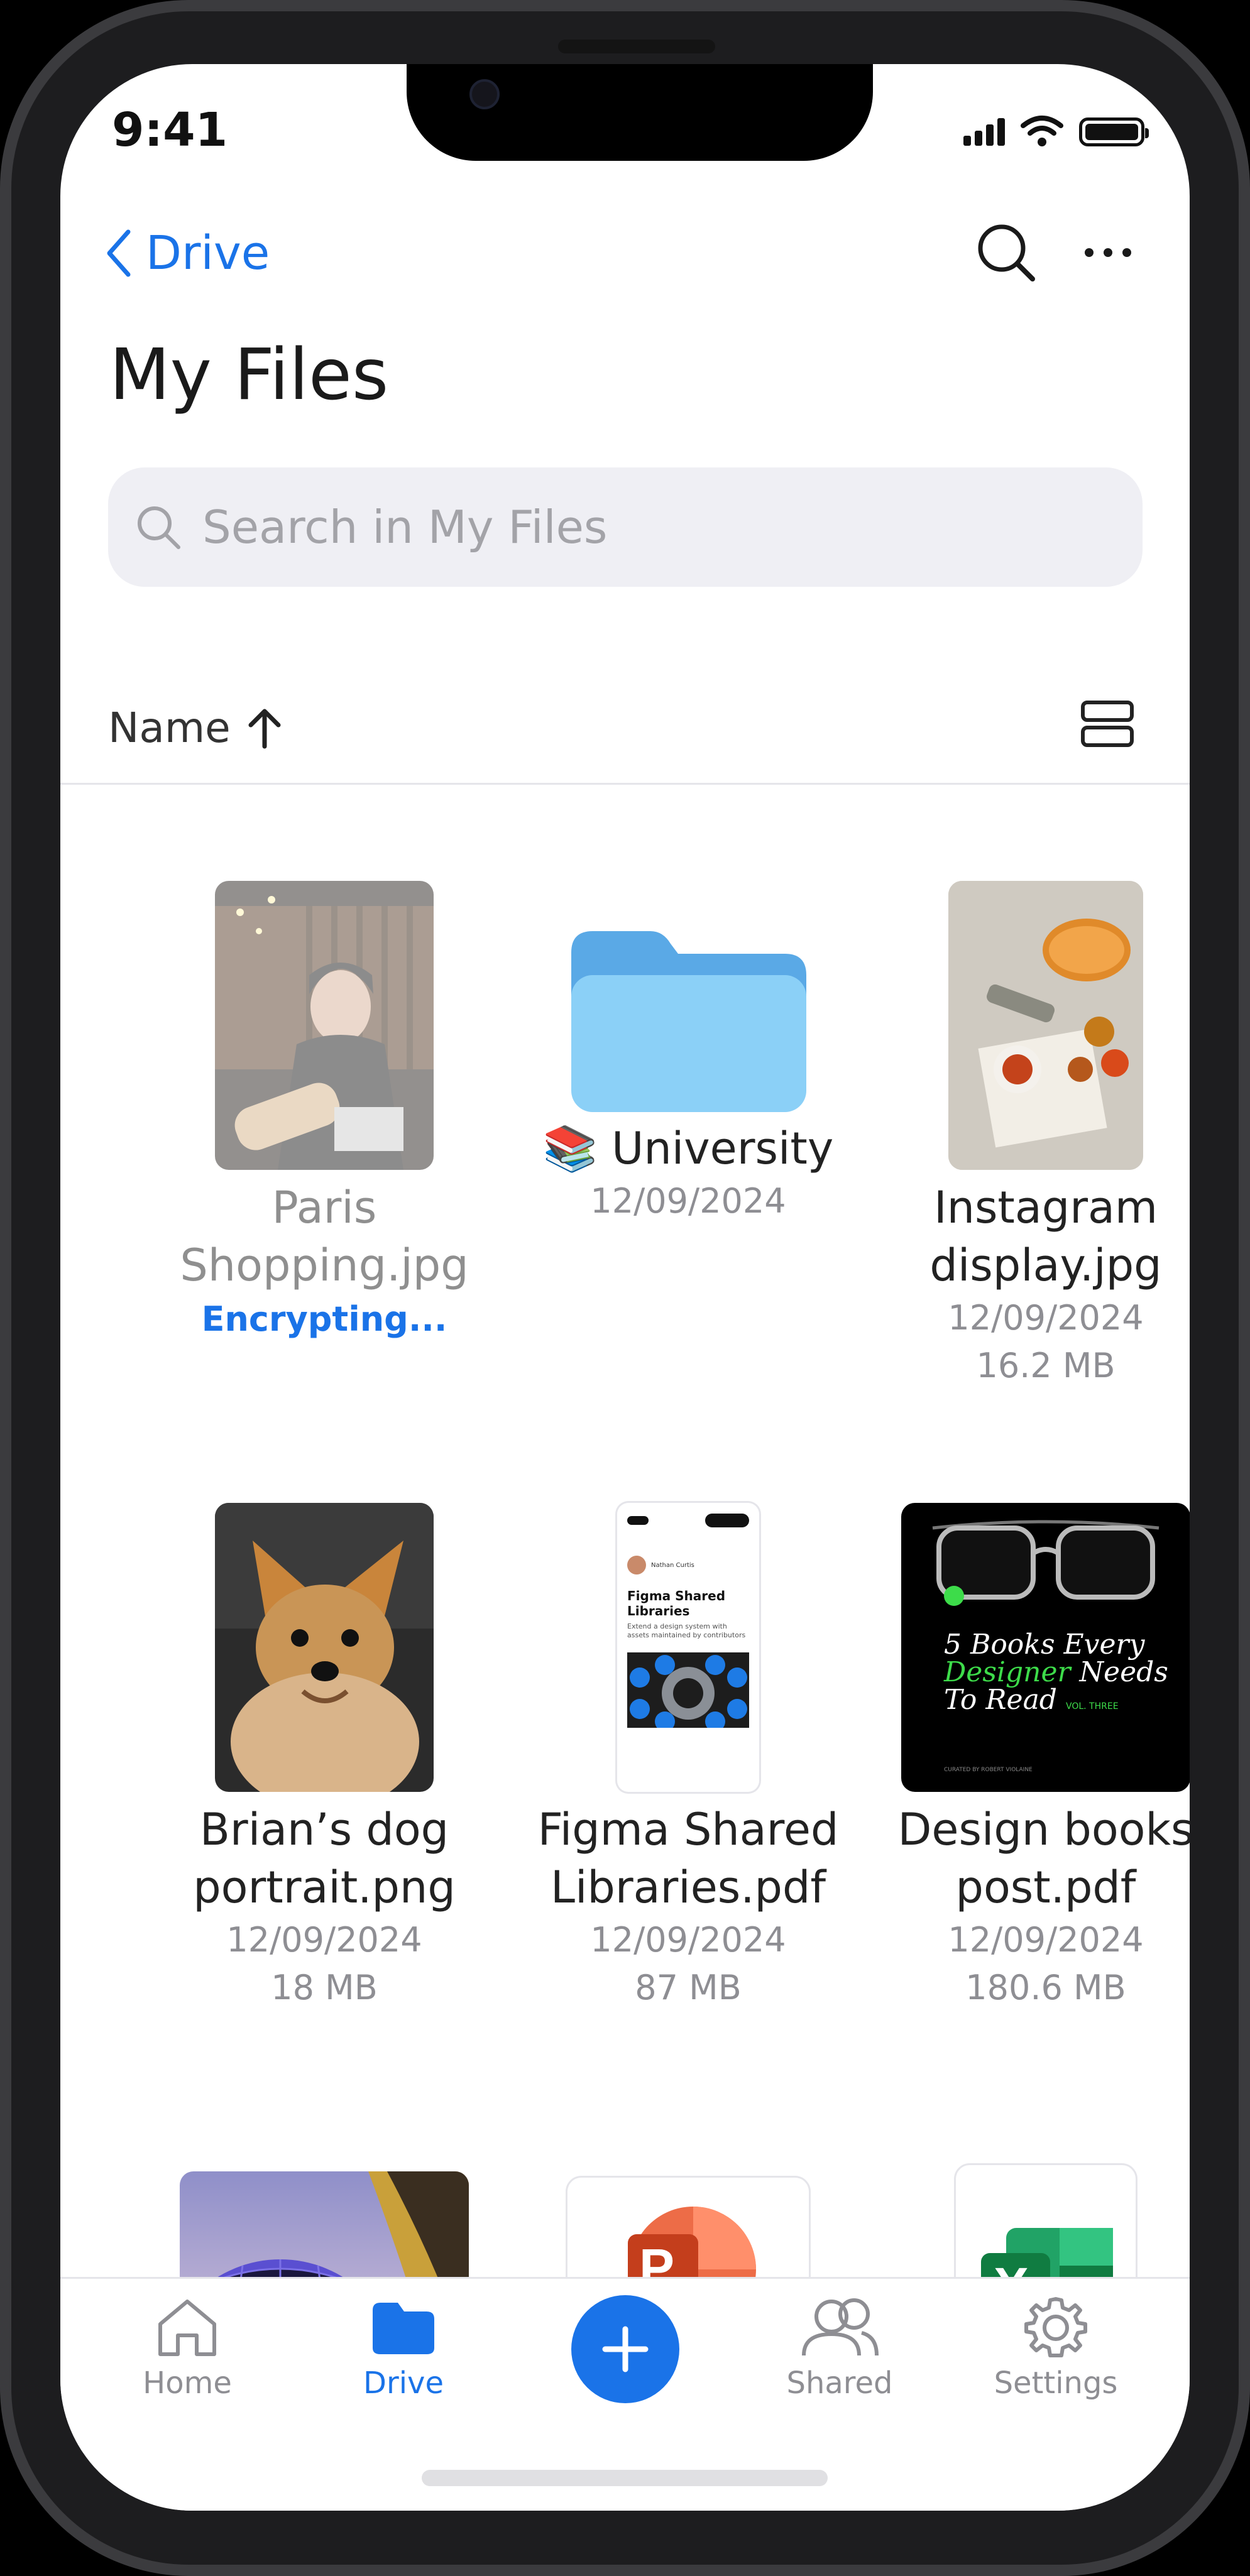 The height and width of the screenshot is (2576, 1250). Describe the element at coordinates (119, 253) in the screenshot. I see `chevron-left-icon` at that location.